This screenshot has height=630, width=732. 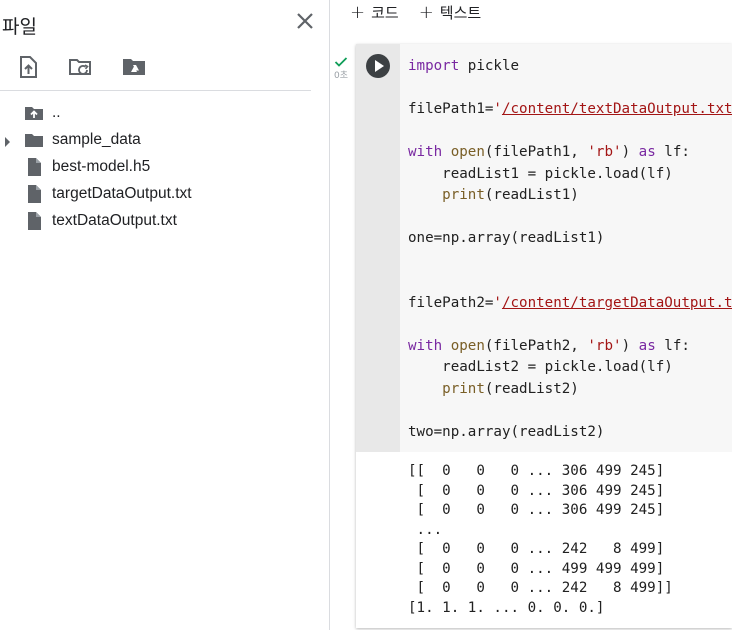 I want to click on tree-item-label: targetDataOutput.txt, so click(x=122, y=193).